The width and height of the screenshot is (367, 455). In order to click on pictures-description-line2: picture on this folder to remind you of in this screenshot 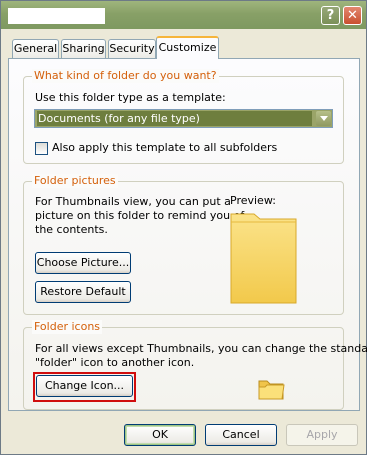, I will do `click(140, 215)`.